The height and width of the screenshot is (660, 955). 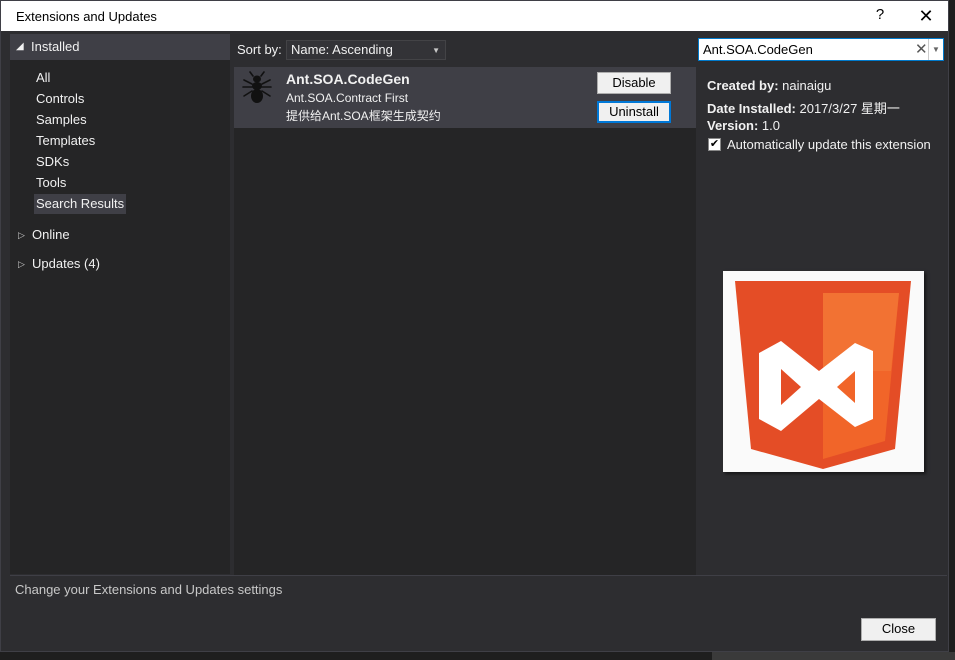 What do you see at coordinates (898, 629) in the screenshot?
I see `close-button: Close` at bounding box center [898, 629].